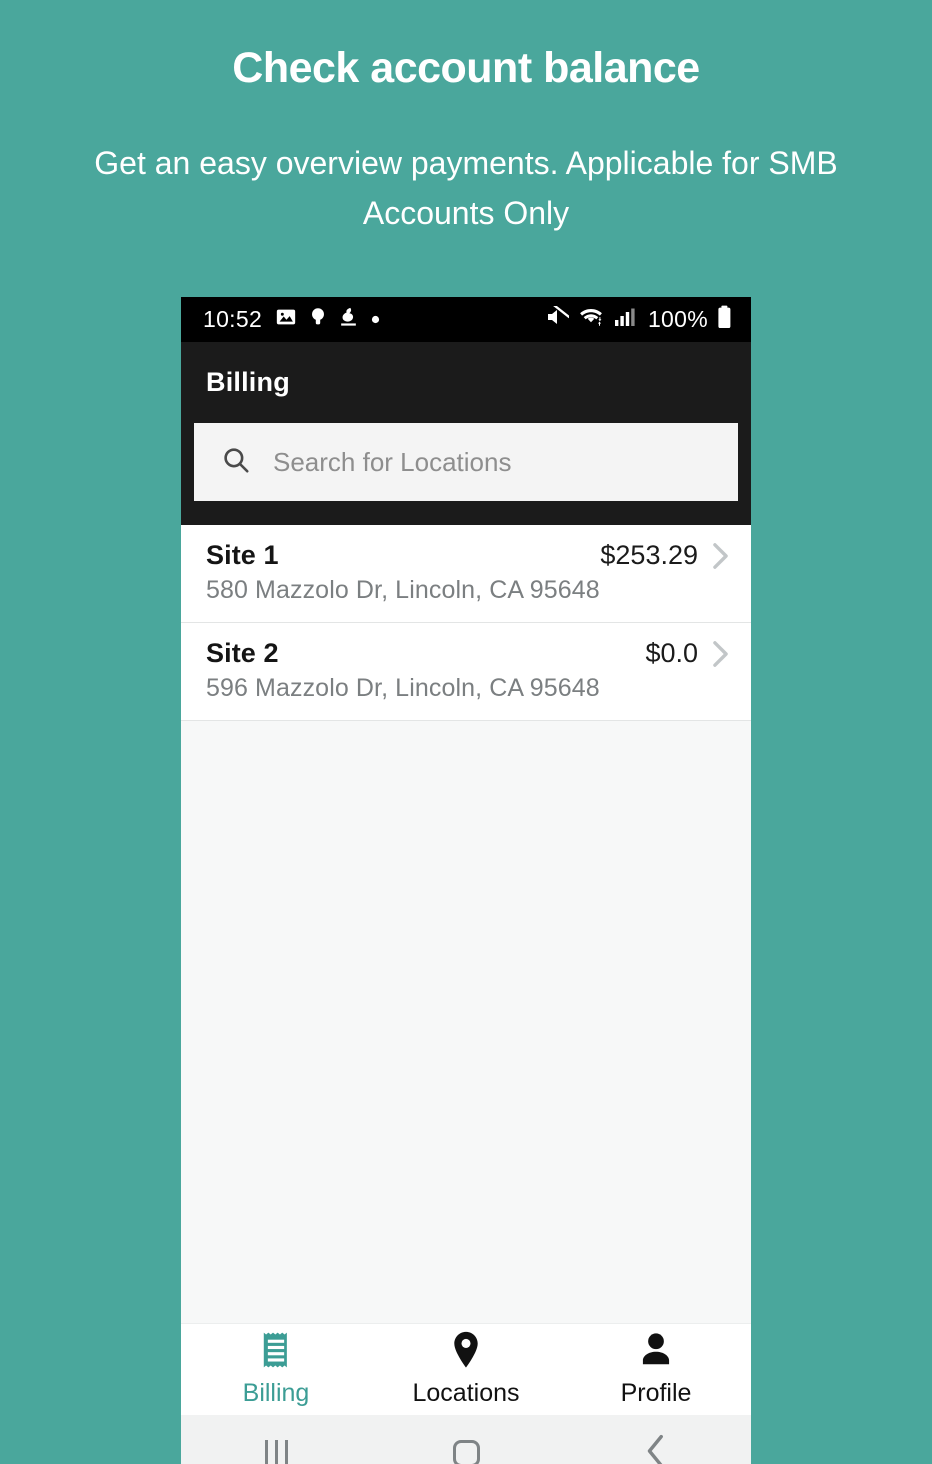 The width and height of the screenshot is (932, 1464). What do you see at coordinates (348, 319) in the screenshot?
I see `app-icon` at bounding box center [348, 319].